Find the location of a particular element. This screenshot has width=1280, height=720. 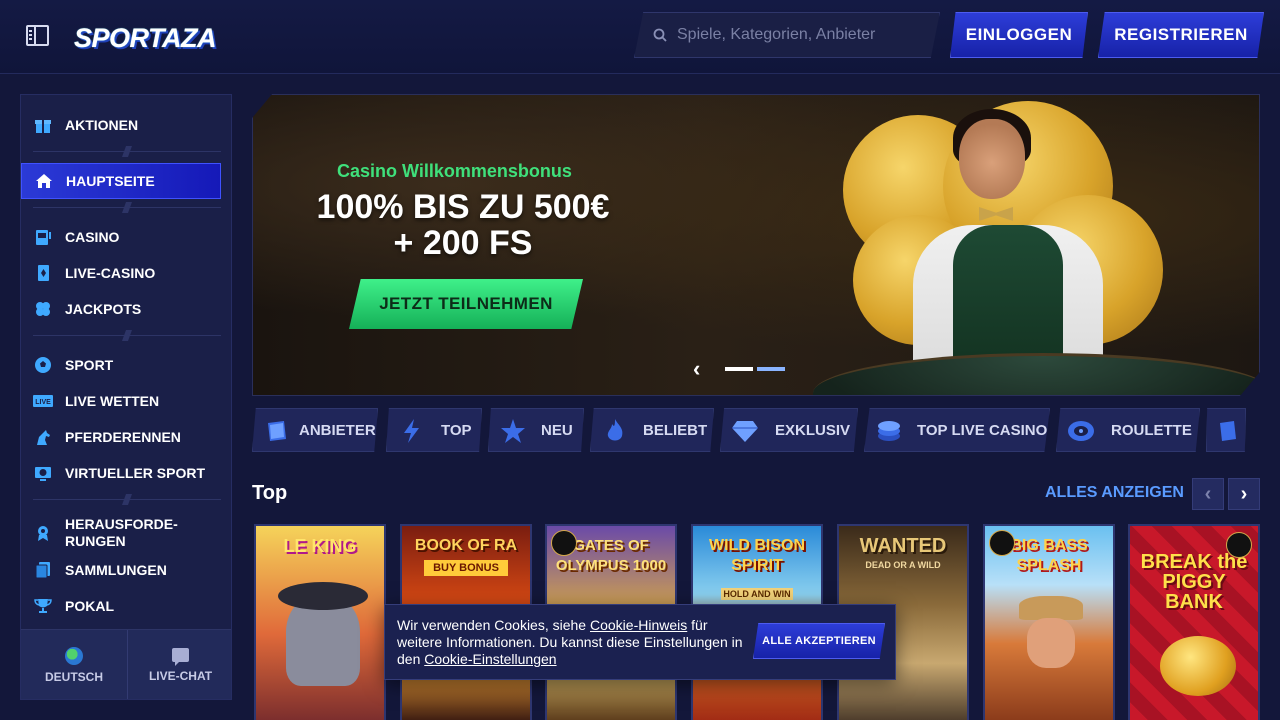

category-beliebt: BELIEBT is located at coordinates (652, 430).